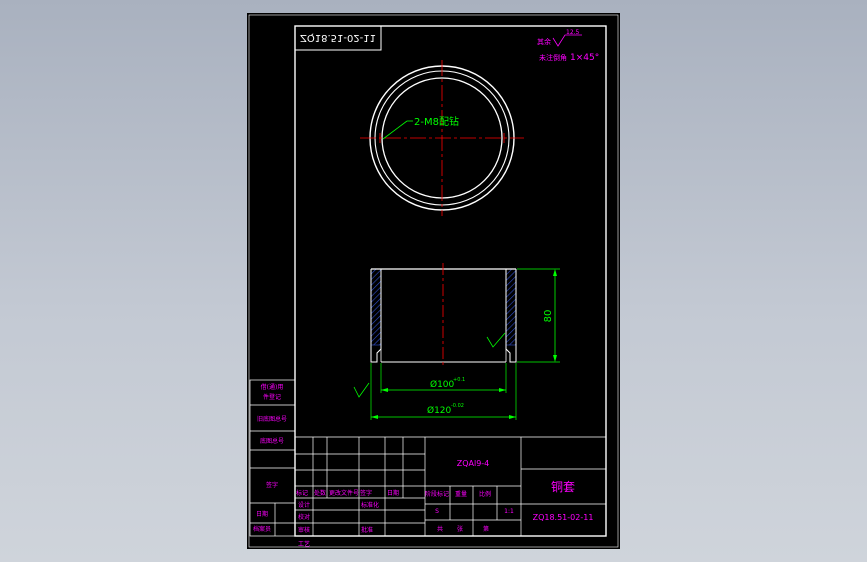  Describe the element at coordinates (320, 493) in the screenshot. I see `title-count: 处数` at that location.